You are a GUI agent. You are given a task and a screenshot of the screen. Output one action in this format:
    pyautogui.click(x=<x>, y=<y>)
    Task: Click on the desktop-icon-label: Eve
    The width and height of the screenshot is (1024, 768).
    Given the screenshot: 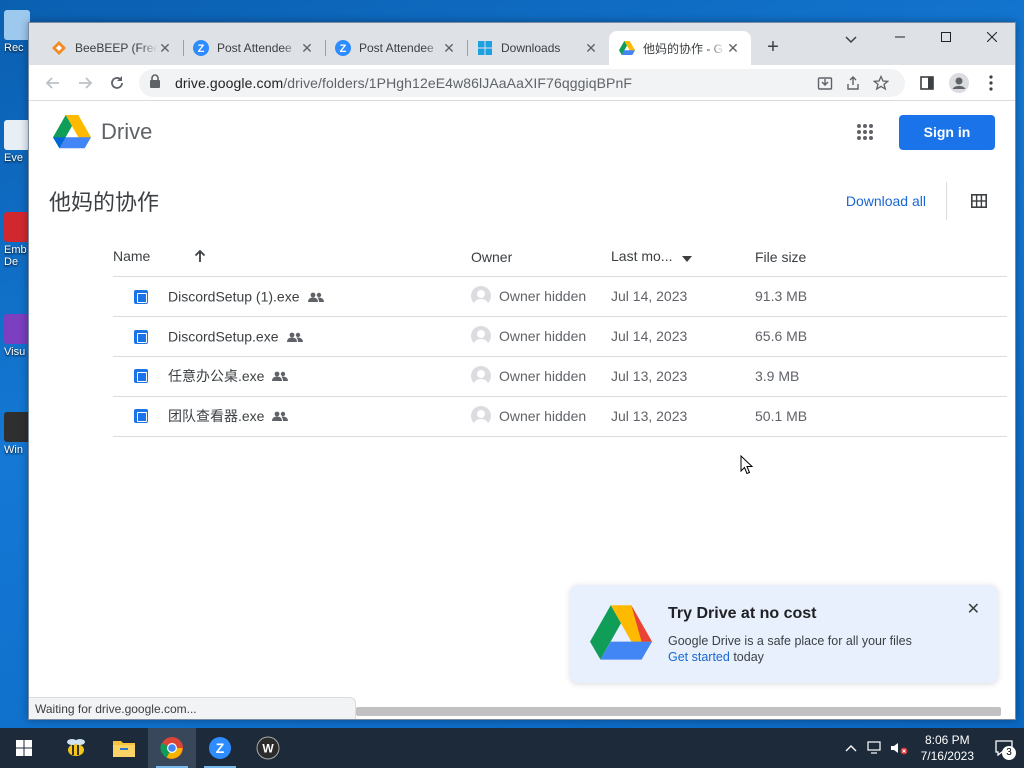 What is the action you would take?
    pyautogui.click(x=13, y=158)
    